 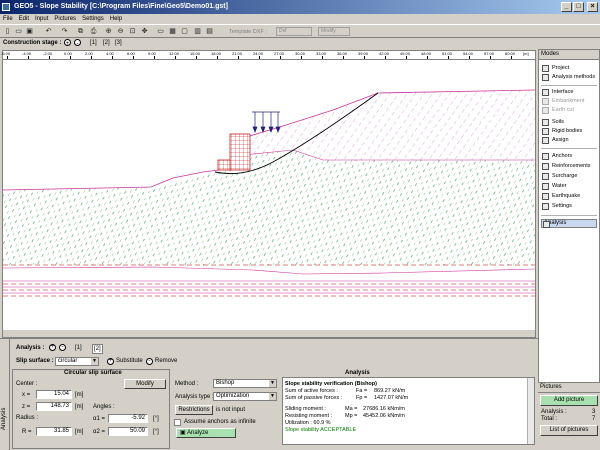 What do you see at coordinates (62, 347) in the screenshot?
I see `remove-analysis-icon: -` at bounding box center [62, 347].